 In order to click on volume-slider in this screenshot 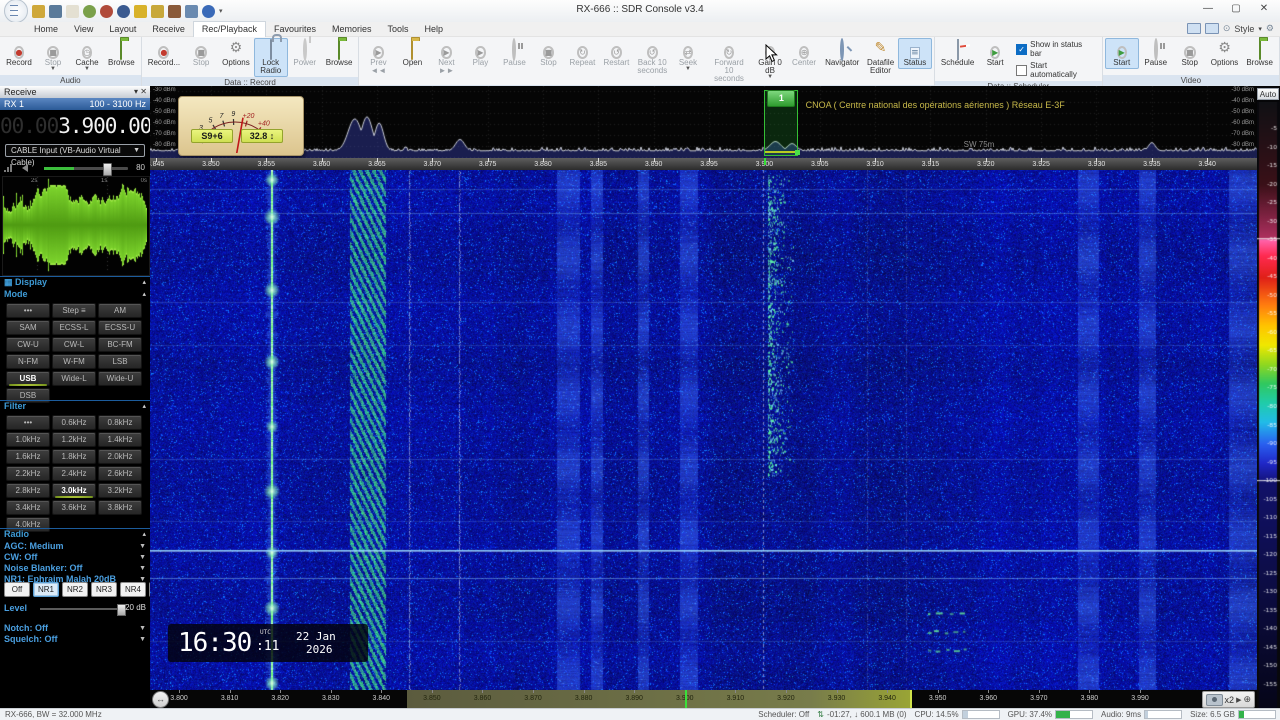, I will do `click(86, 169)`.